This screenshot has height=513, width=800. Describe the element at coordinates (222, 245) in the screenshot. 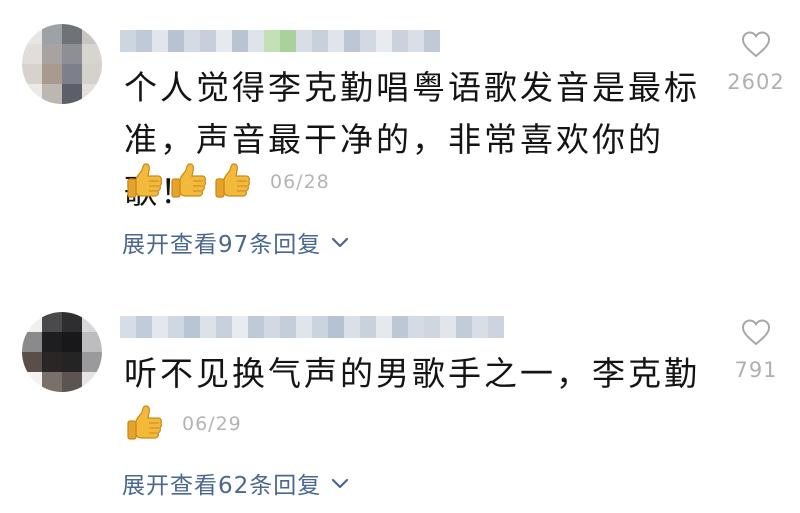

I see `expand-replies-label: 展开查看97条回复` at that location.